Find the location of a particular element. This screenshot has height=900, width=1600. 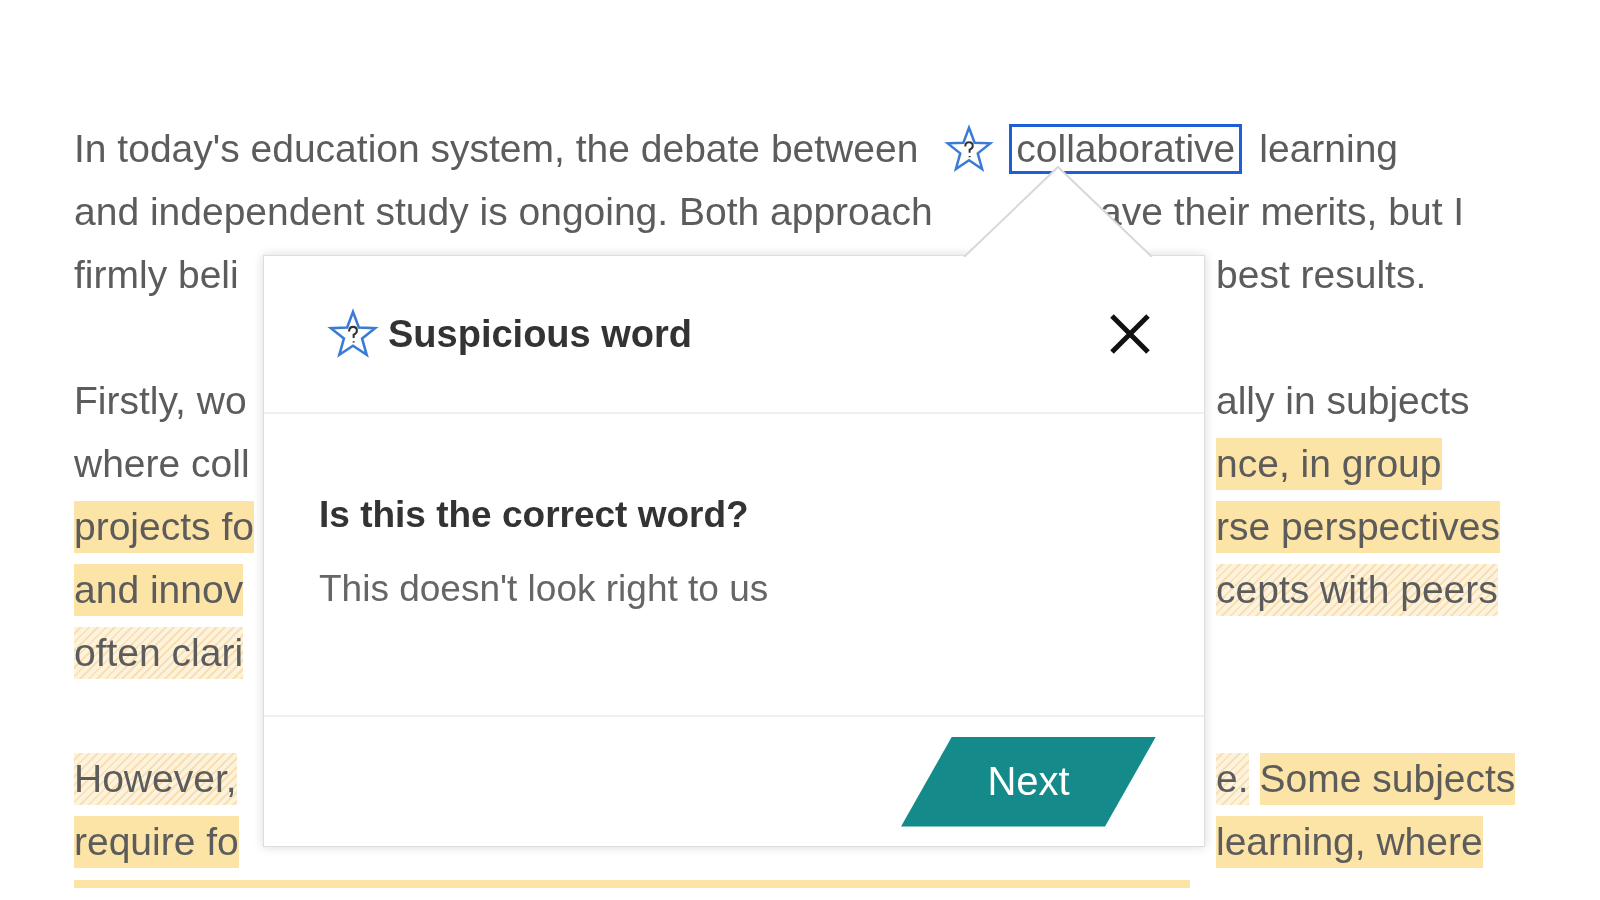

flagged-word: collaborative is located at coordinates (1126, 148).